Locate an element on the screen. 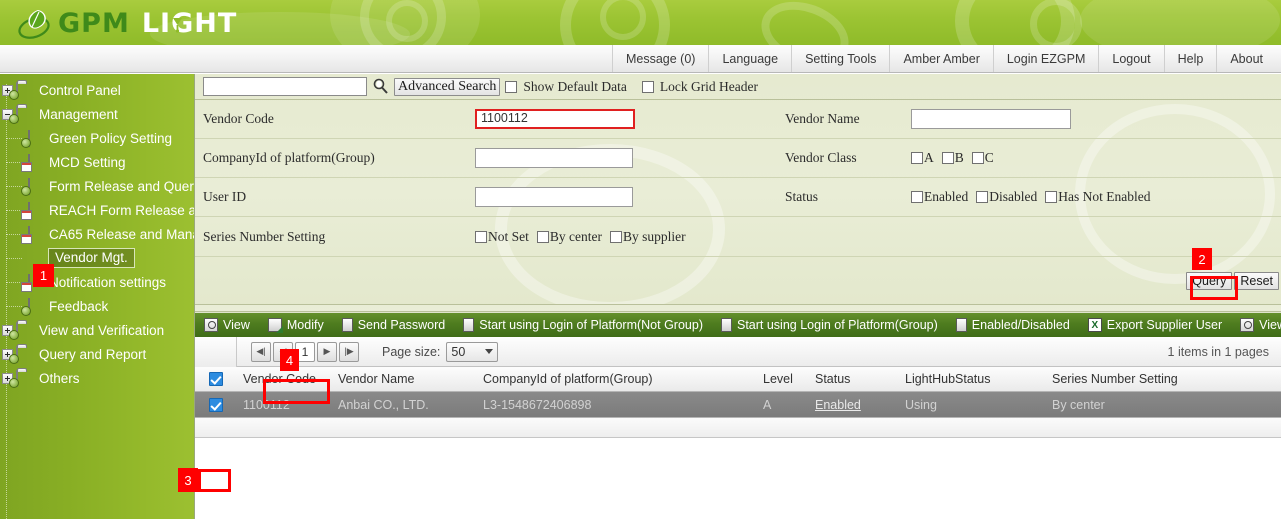 The height and width of the screenshot is (519, 1281). app-logo: GPM LIGHT is located at coordinates (127, 23).